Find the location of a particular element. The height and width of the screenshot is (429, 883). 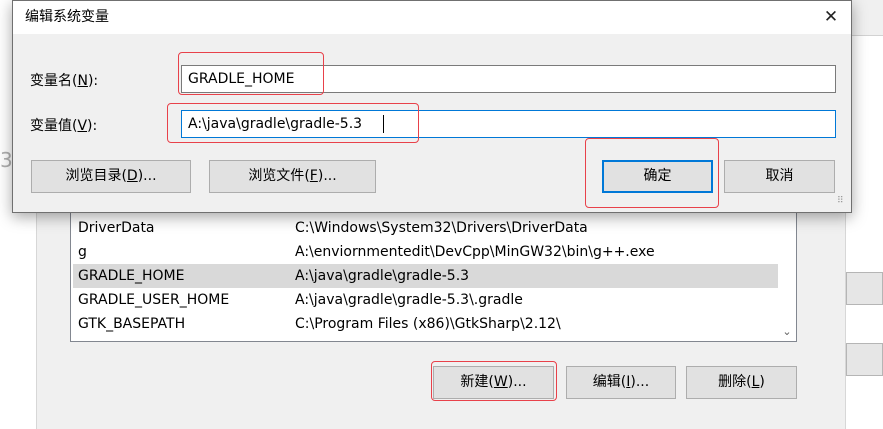

variable-name-access-key: N is located at coordinates (82, 81).